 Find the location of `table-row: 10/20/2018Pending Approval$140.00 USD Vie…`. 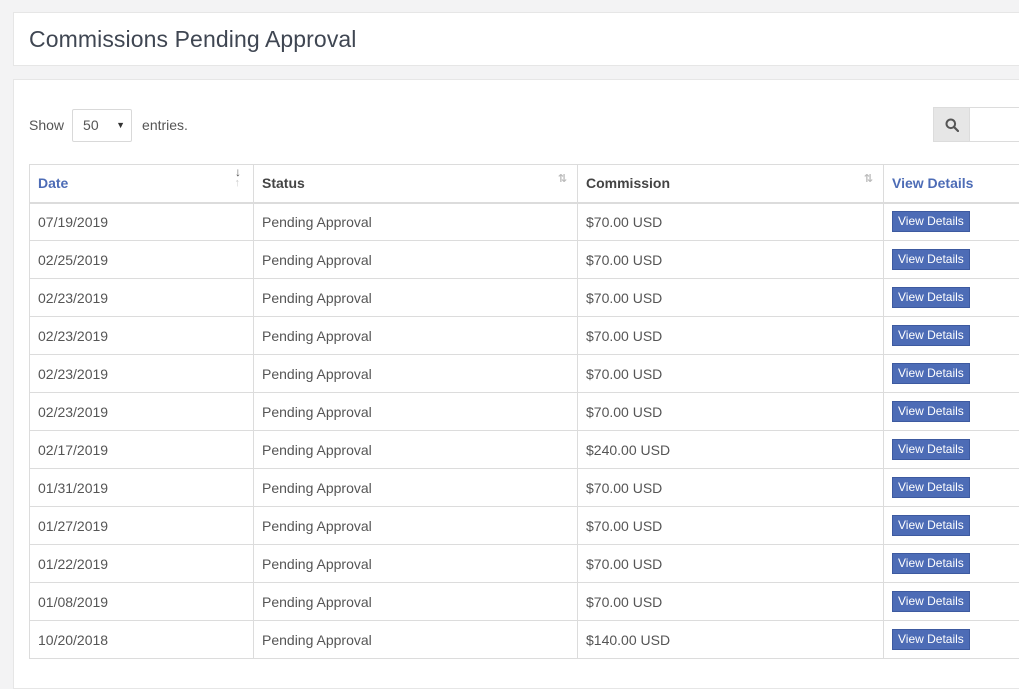

table-row: 10/20/2018Pending Approval$140.00 USD Vie… is located at coordinates (524, 640).